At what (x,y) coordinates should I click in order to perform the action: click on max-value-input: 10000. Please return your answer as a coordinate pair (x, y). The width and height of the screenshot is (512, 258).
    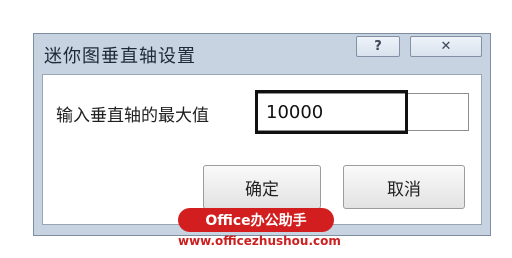
    Looking at the image, I should click on (362, 112).